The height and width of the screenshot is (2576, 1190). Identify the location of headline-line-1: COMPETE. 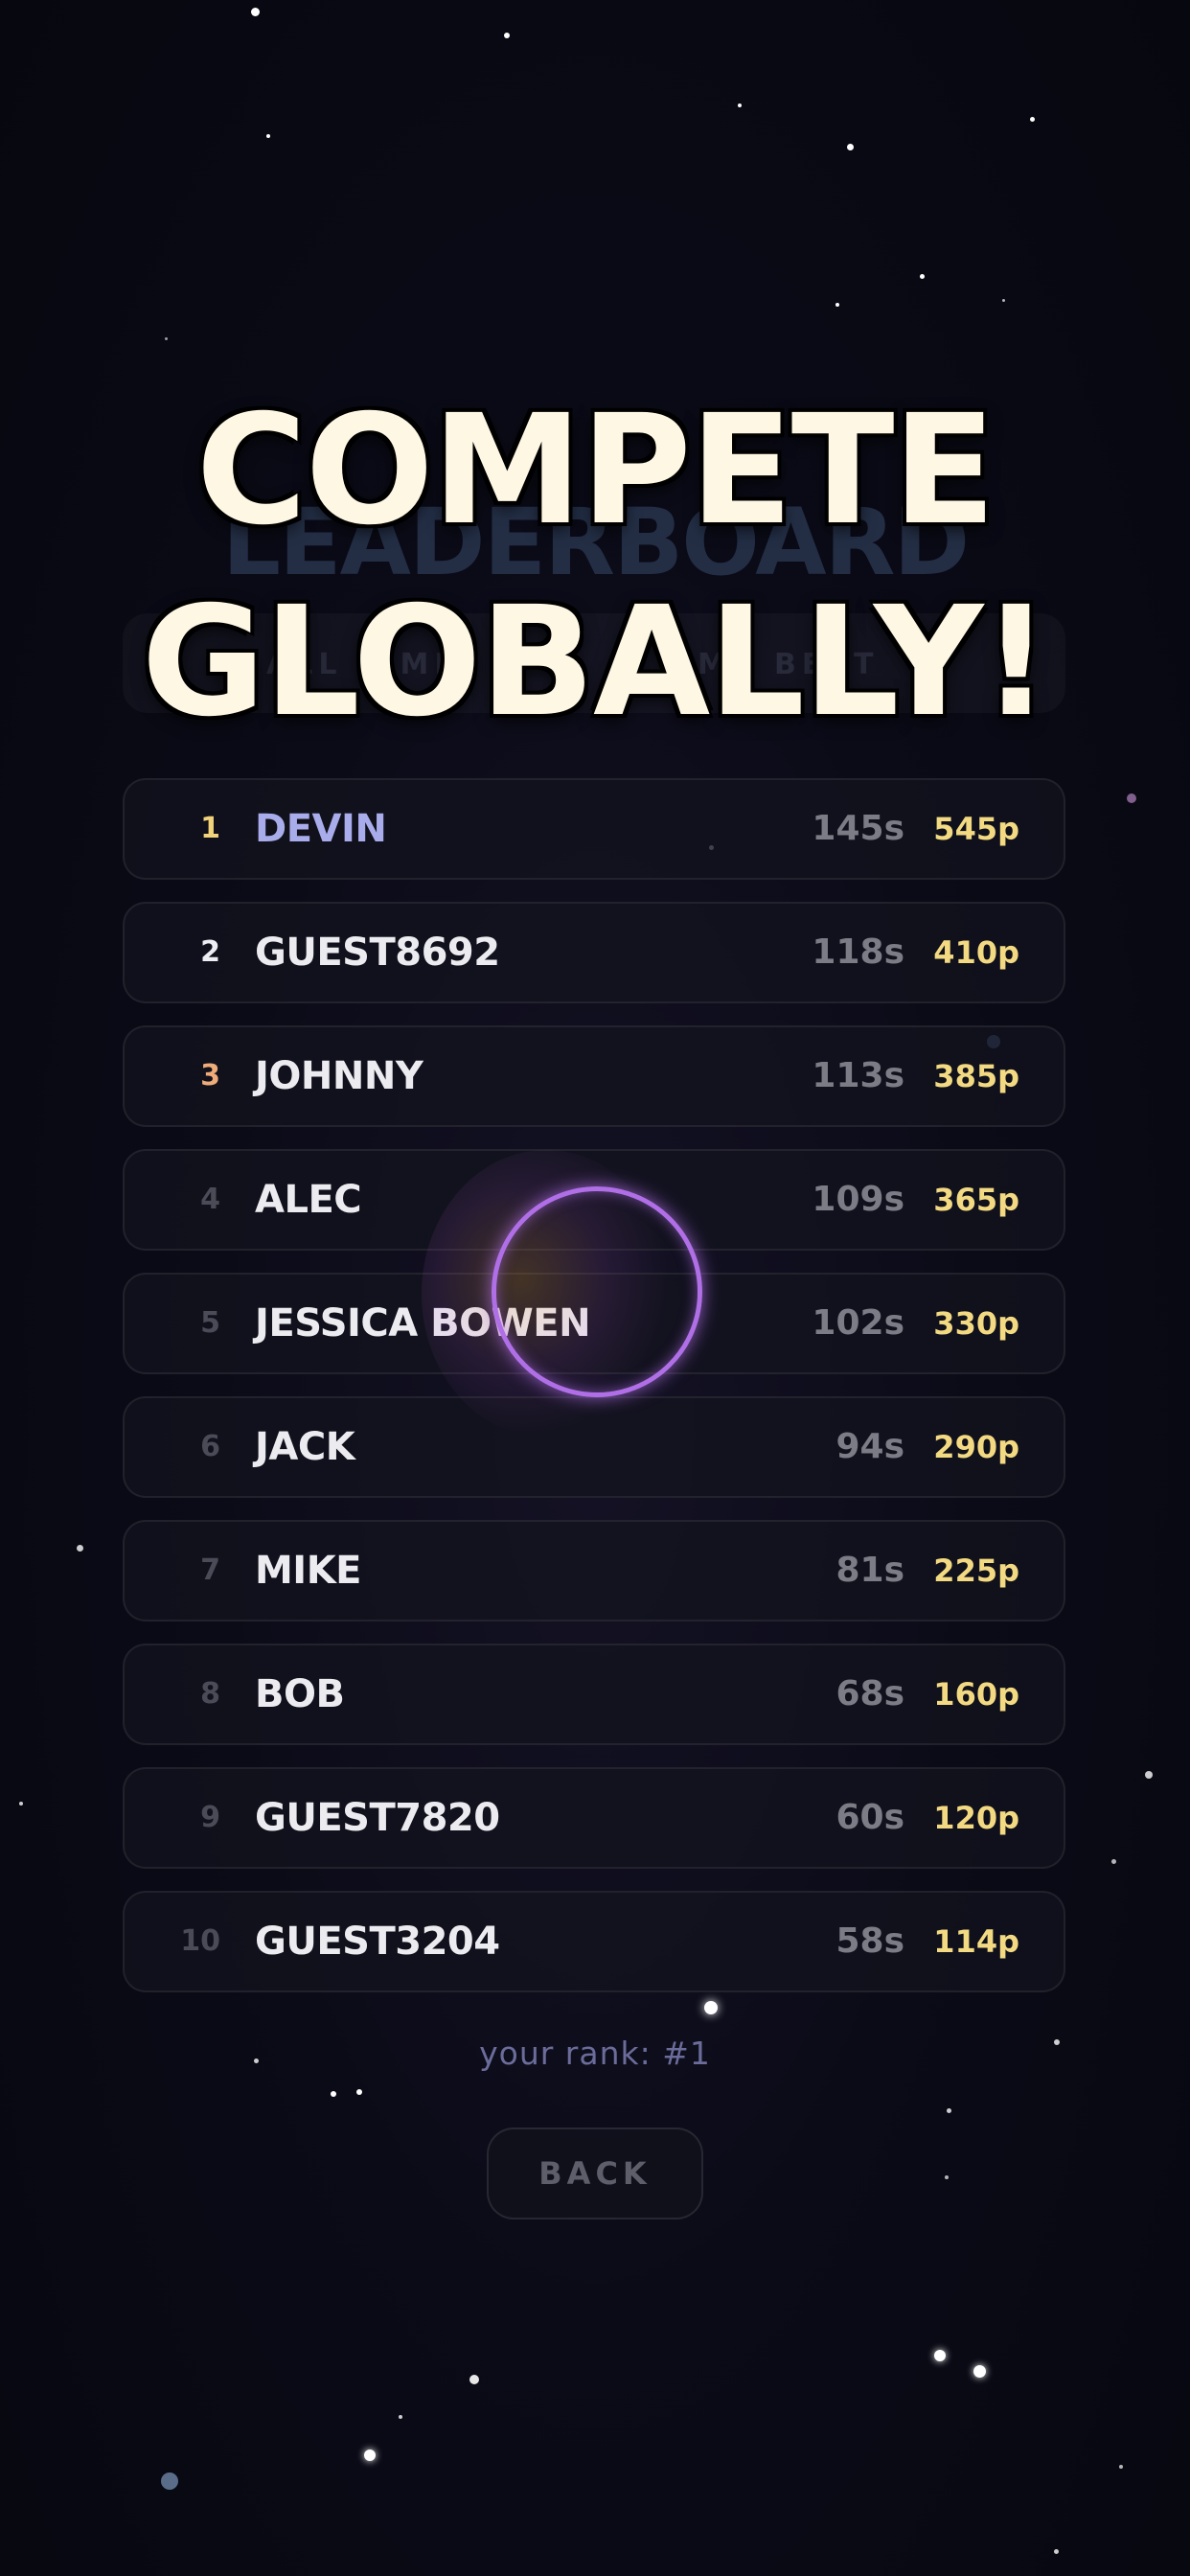
(595, 470).